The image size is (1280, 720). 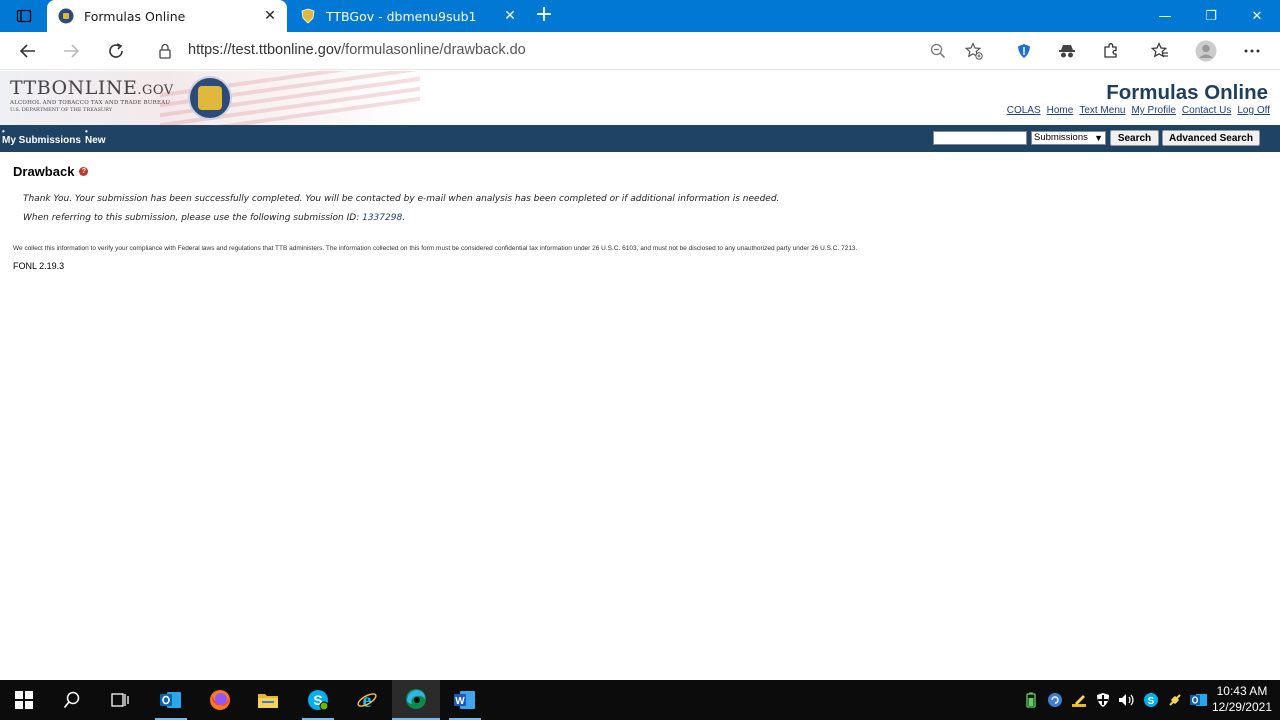 I want to click on nav-new: • New, so click(x=95, y=137).